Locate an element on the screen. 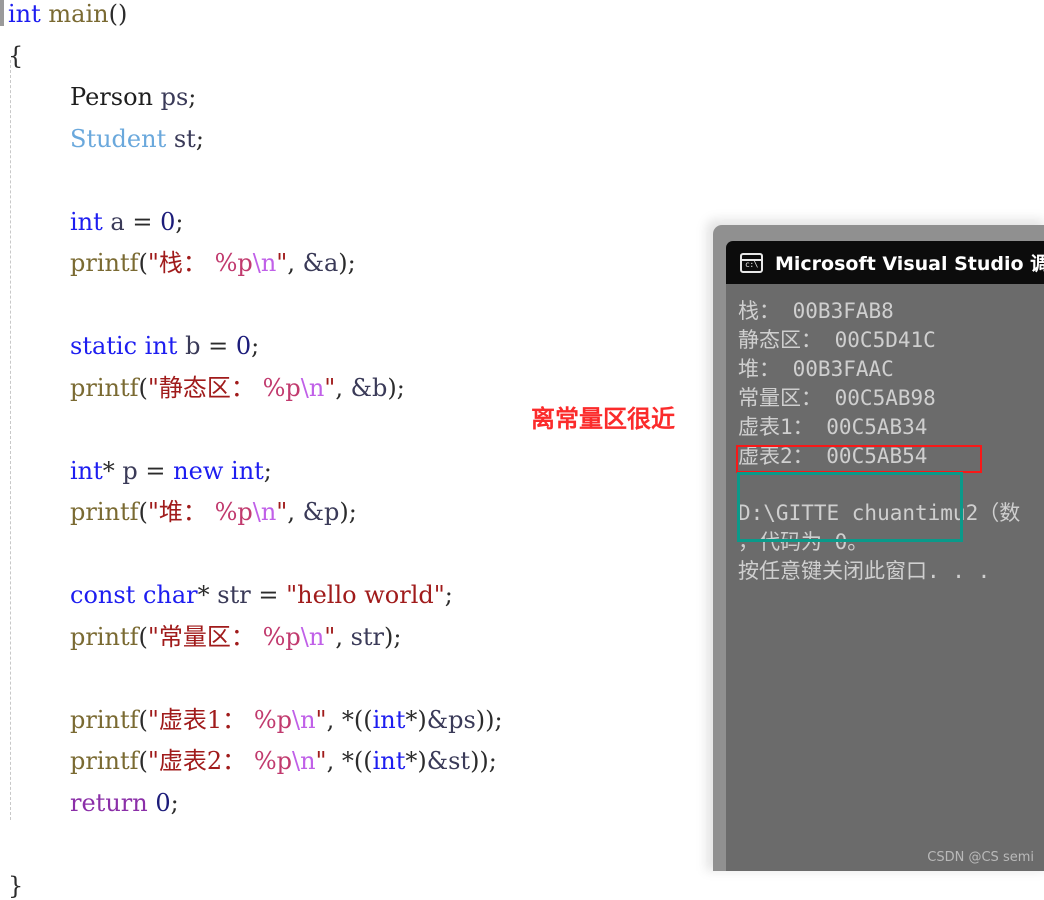 Image resolution: width=1044 pixels, height=900 pixels. code-line: int main() is located at coordinates (356, 14).